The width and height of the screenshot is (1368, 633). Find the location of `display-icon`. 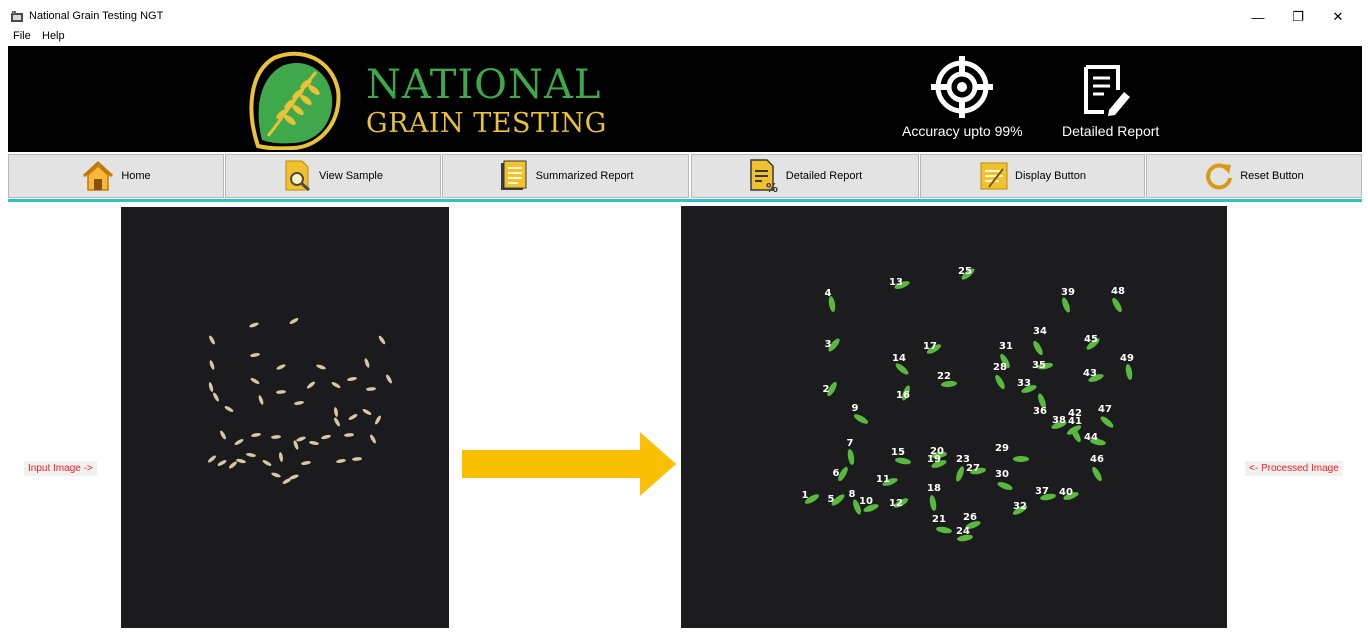

display-icon is located at coordinates (994, 176).